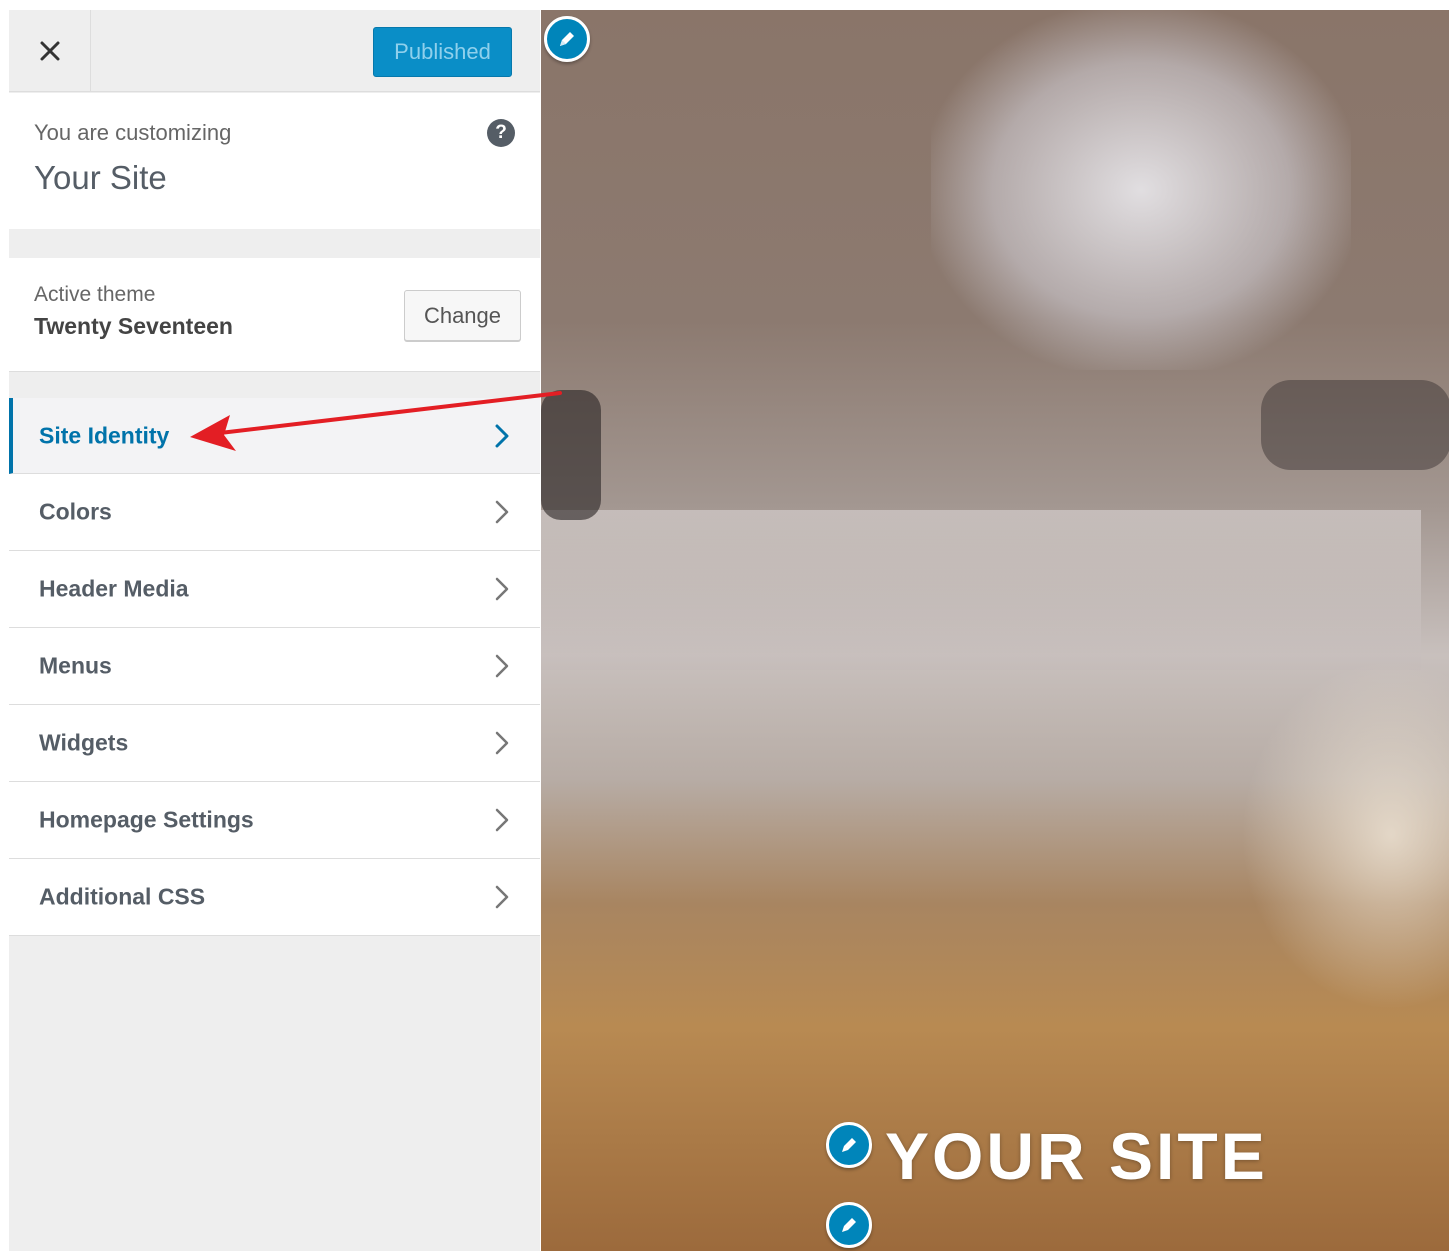  What do you see at coordinates (146, 819) in the screenshot?
I see `section-label: Homepage Settings` at bounding box center [146, 819].